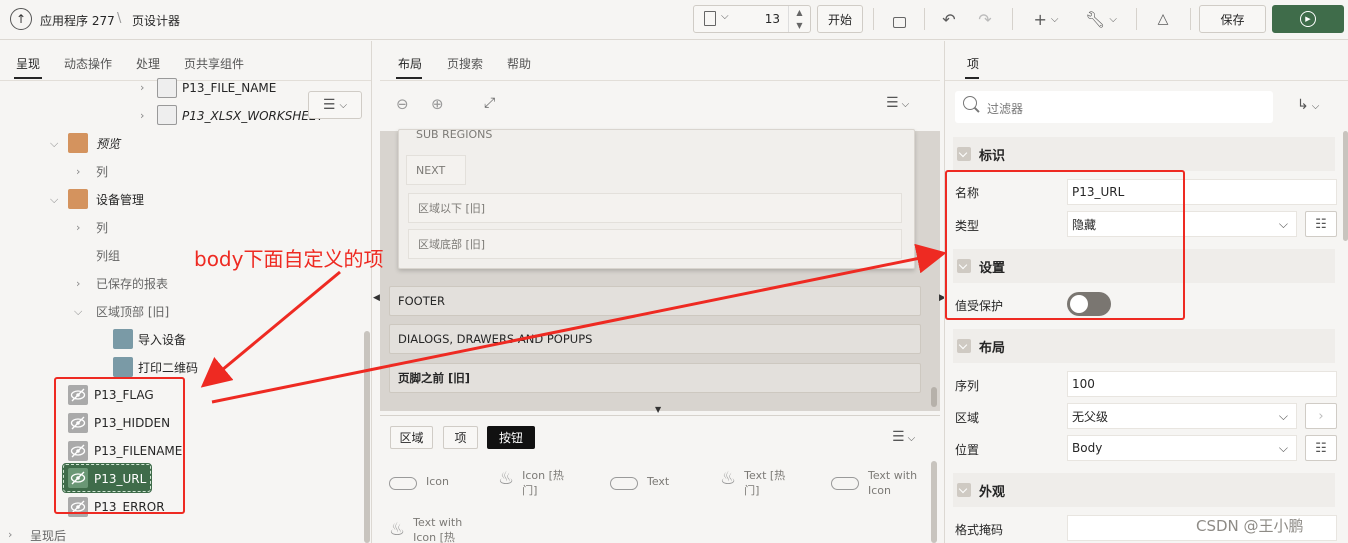  I want to click on gallery-tab-regions: 区域, so click(411, 437).